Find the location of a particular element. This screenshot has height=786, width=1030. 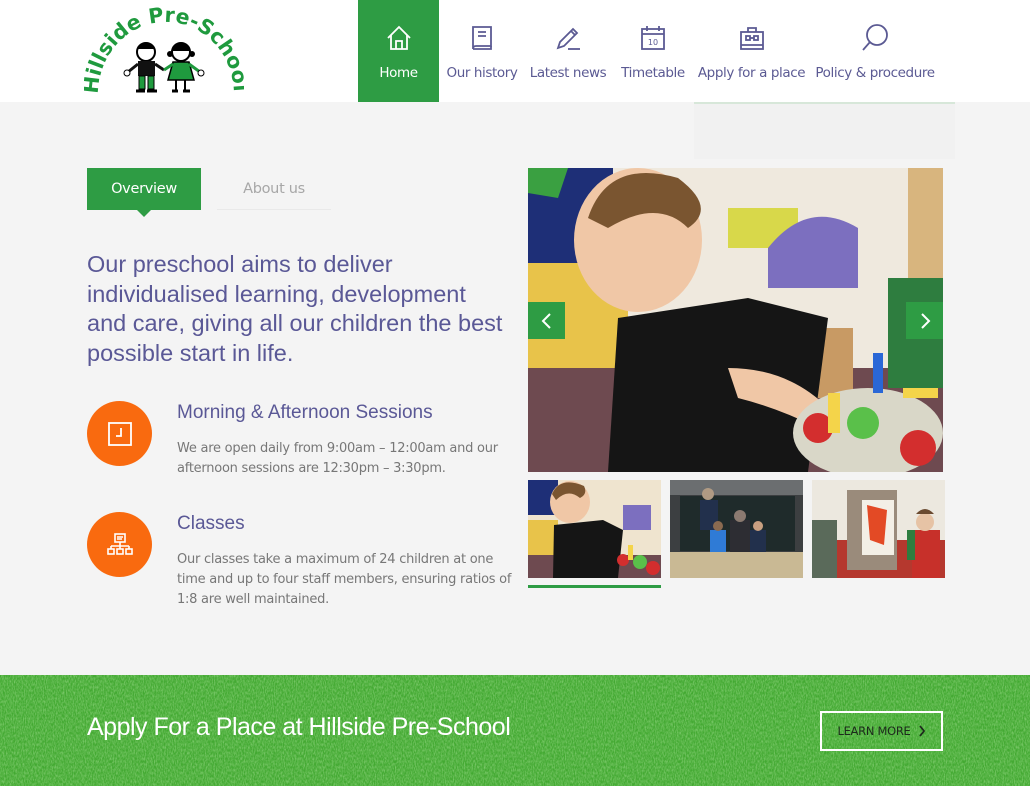

svg-text: Hillside Pre-School is located at coordinates (164, 49).